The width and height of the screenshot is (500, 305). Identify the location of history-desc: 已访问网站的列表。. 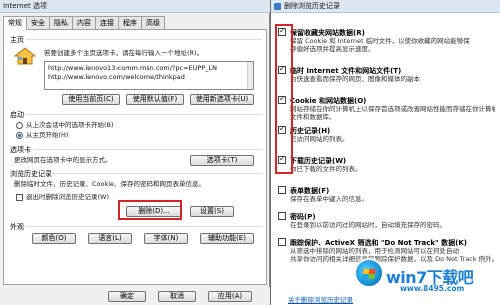
(319, 139).